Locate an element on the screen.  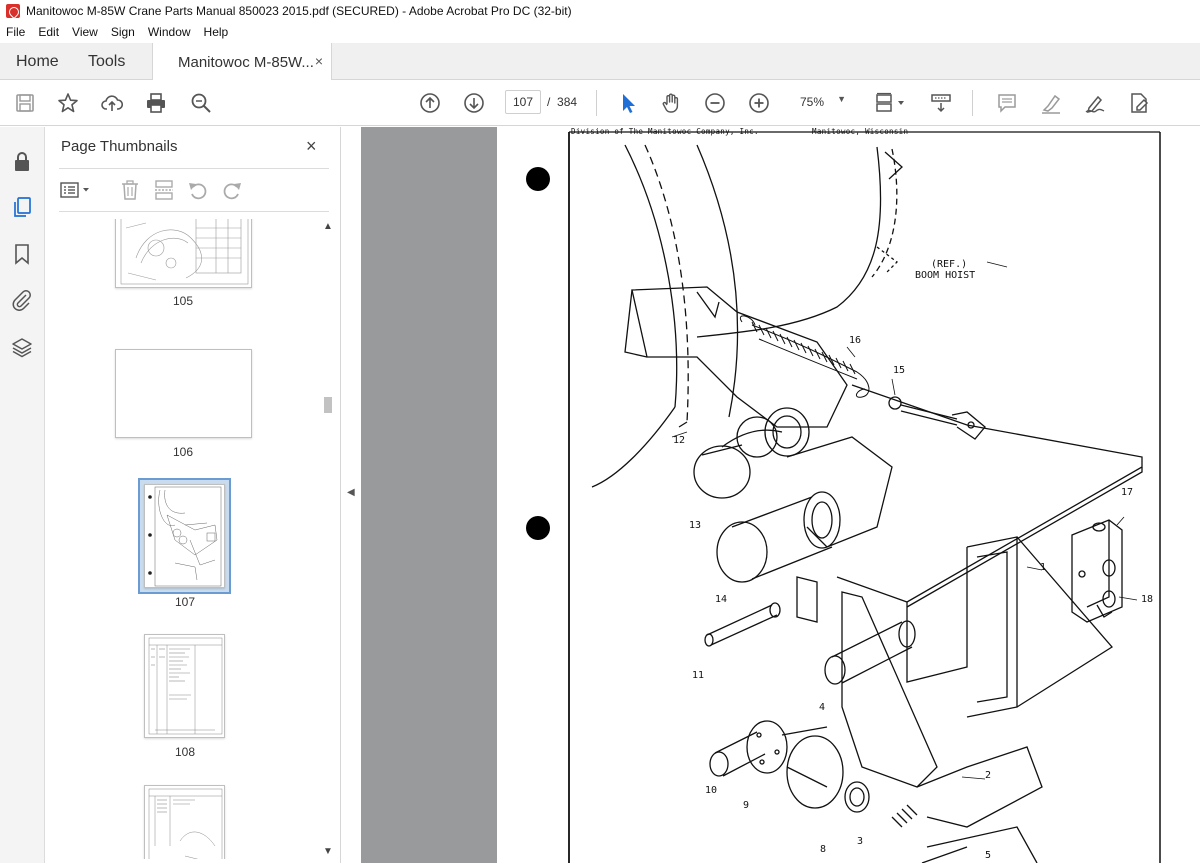
rotate-left-icon is located at coordinates (198, 190).